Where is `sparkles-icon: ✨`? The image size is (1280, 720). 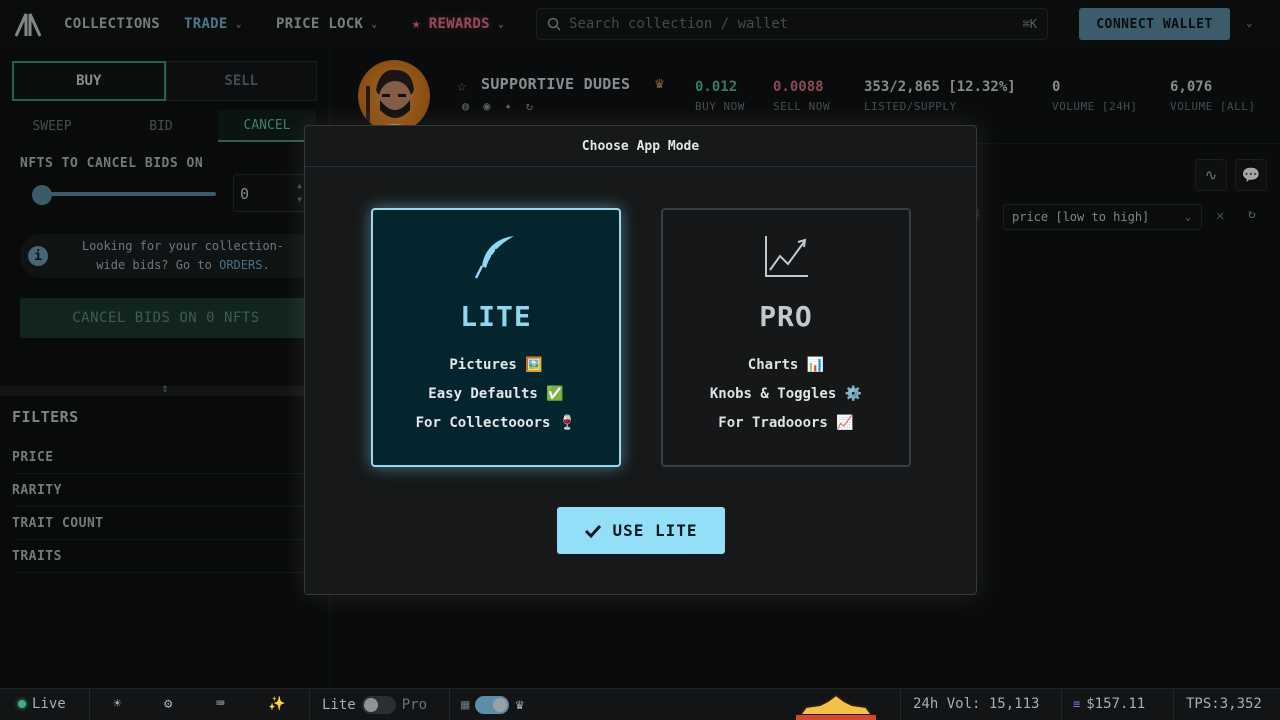
sparkles-icon: ✨ is located at coordinates (276, 704).